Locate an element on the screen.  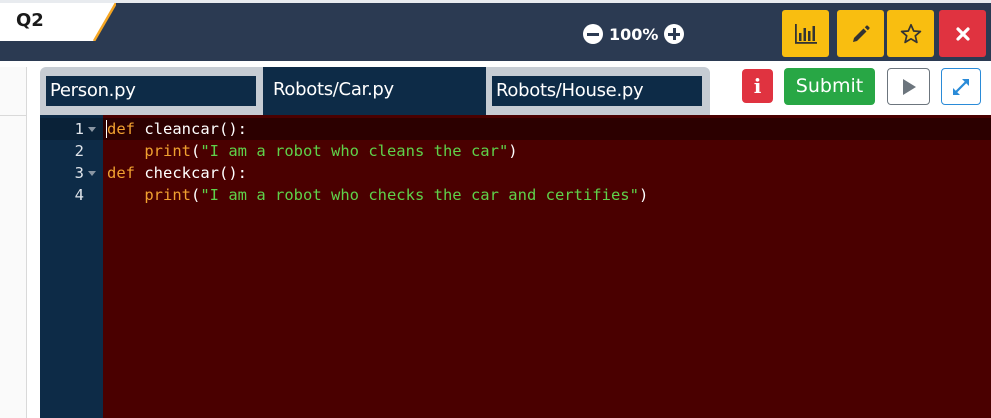
tab-label: Robots/Car.py is located at coordinates (333, 89).